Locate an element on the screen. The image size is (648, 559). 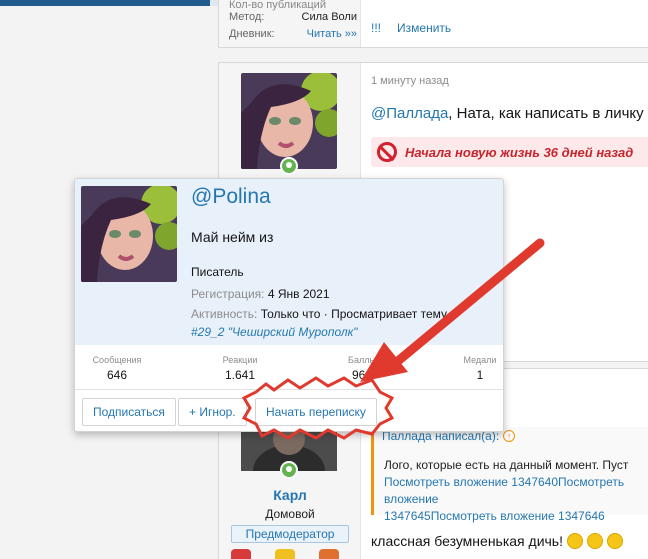
stat-reactions: Реакции 1.641 is located at coordinates (240, 368).